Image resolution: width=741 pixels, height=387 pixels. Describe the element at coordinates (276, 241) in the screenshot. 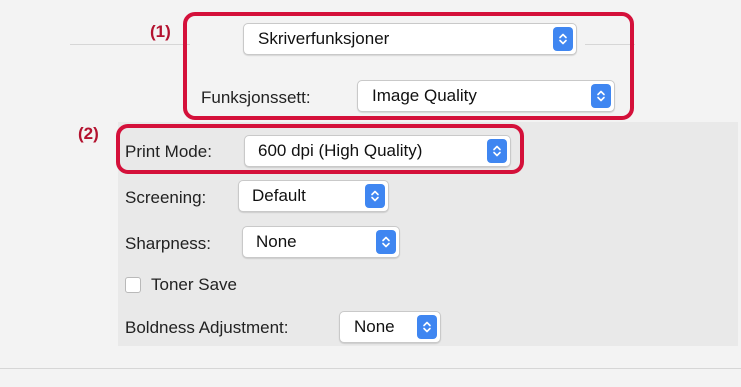

I see `sharpness-value: None` at that location.